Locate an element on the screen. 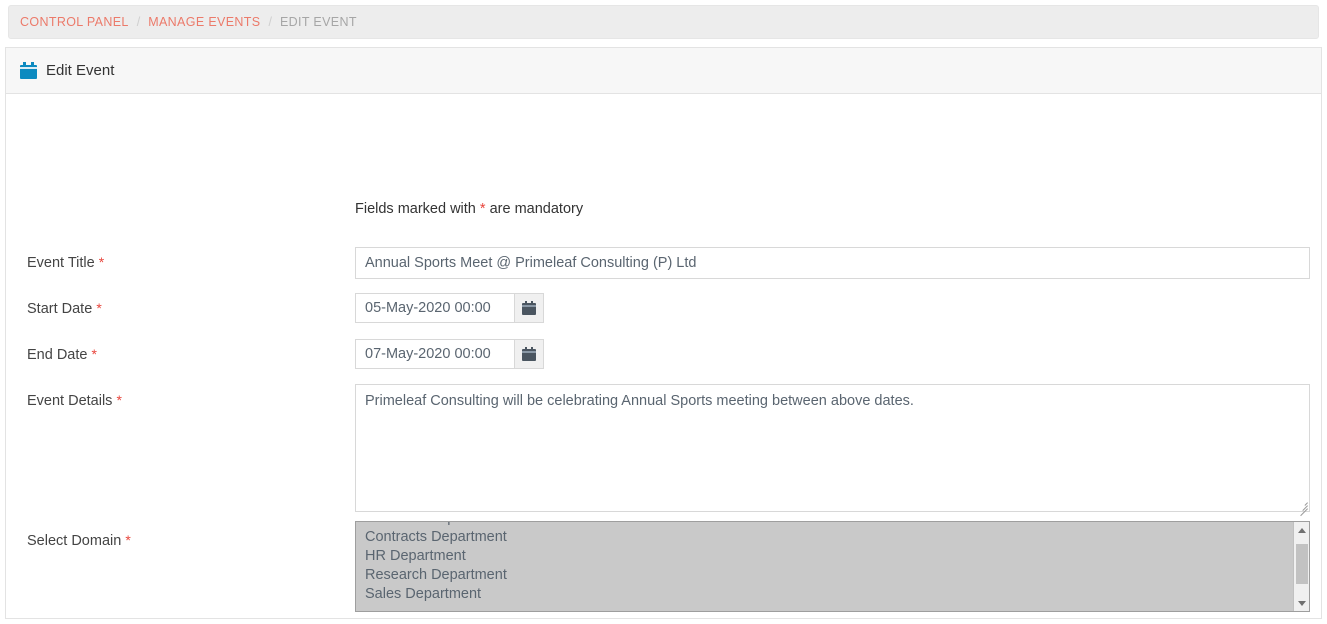 Image resolution: width=1327 pixels, height=624 pixels. label-event-details: Event Details * is located at coordinates (74, 400).